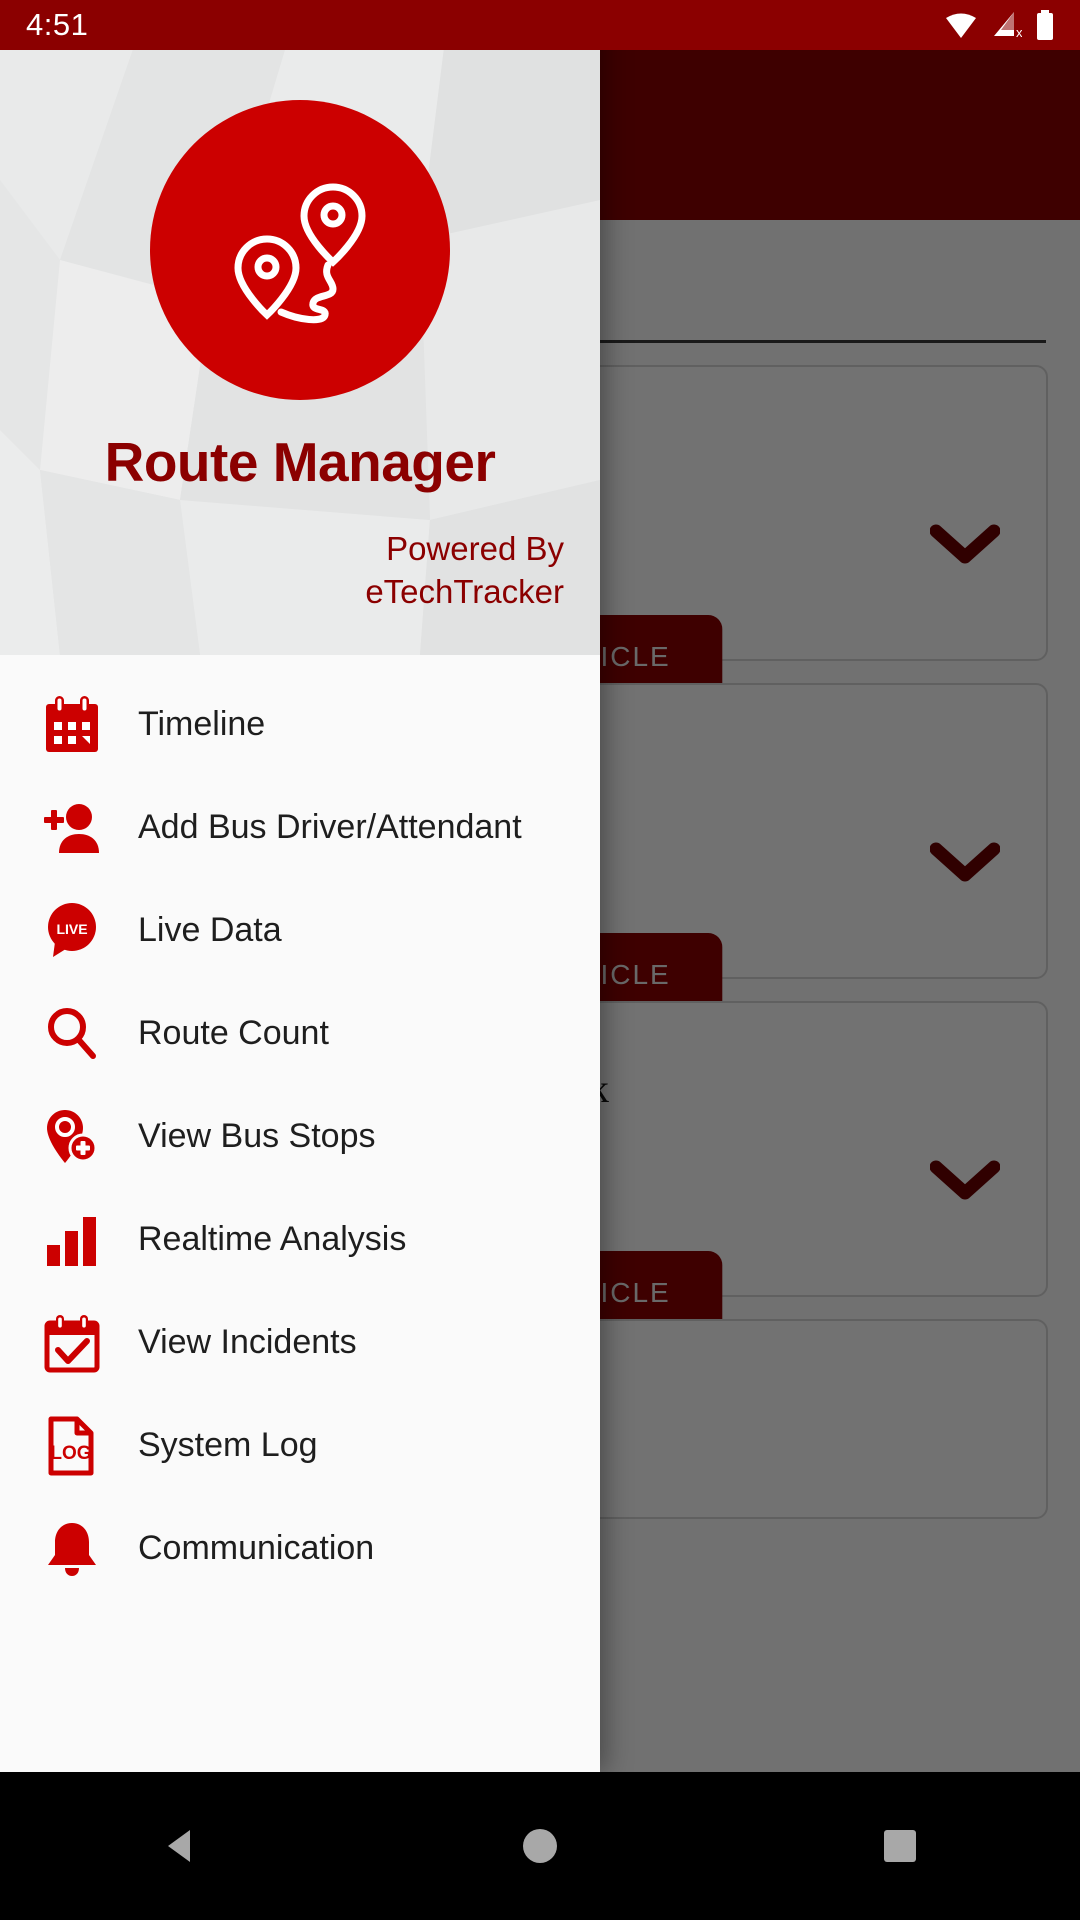  Describe the element at coordinates (72, 1549) in the screenshot. I see `bell-icon` at that location.